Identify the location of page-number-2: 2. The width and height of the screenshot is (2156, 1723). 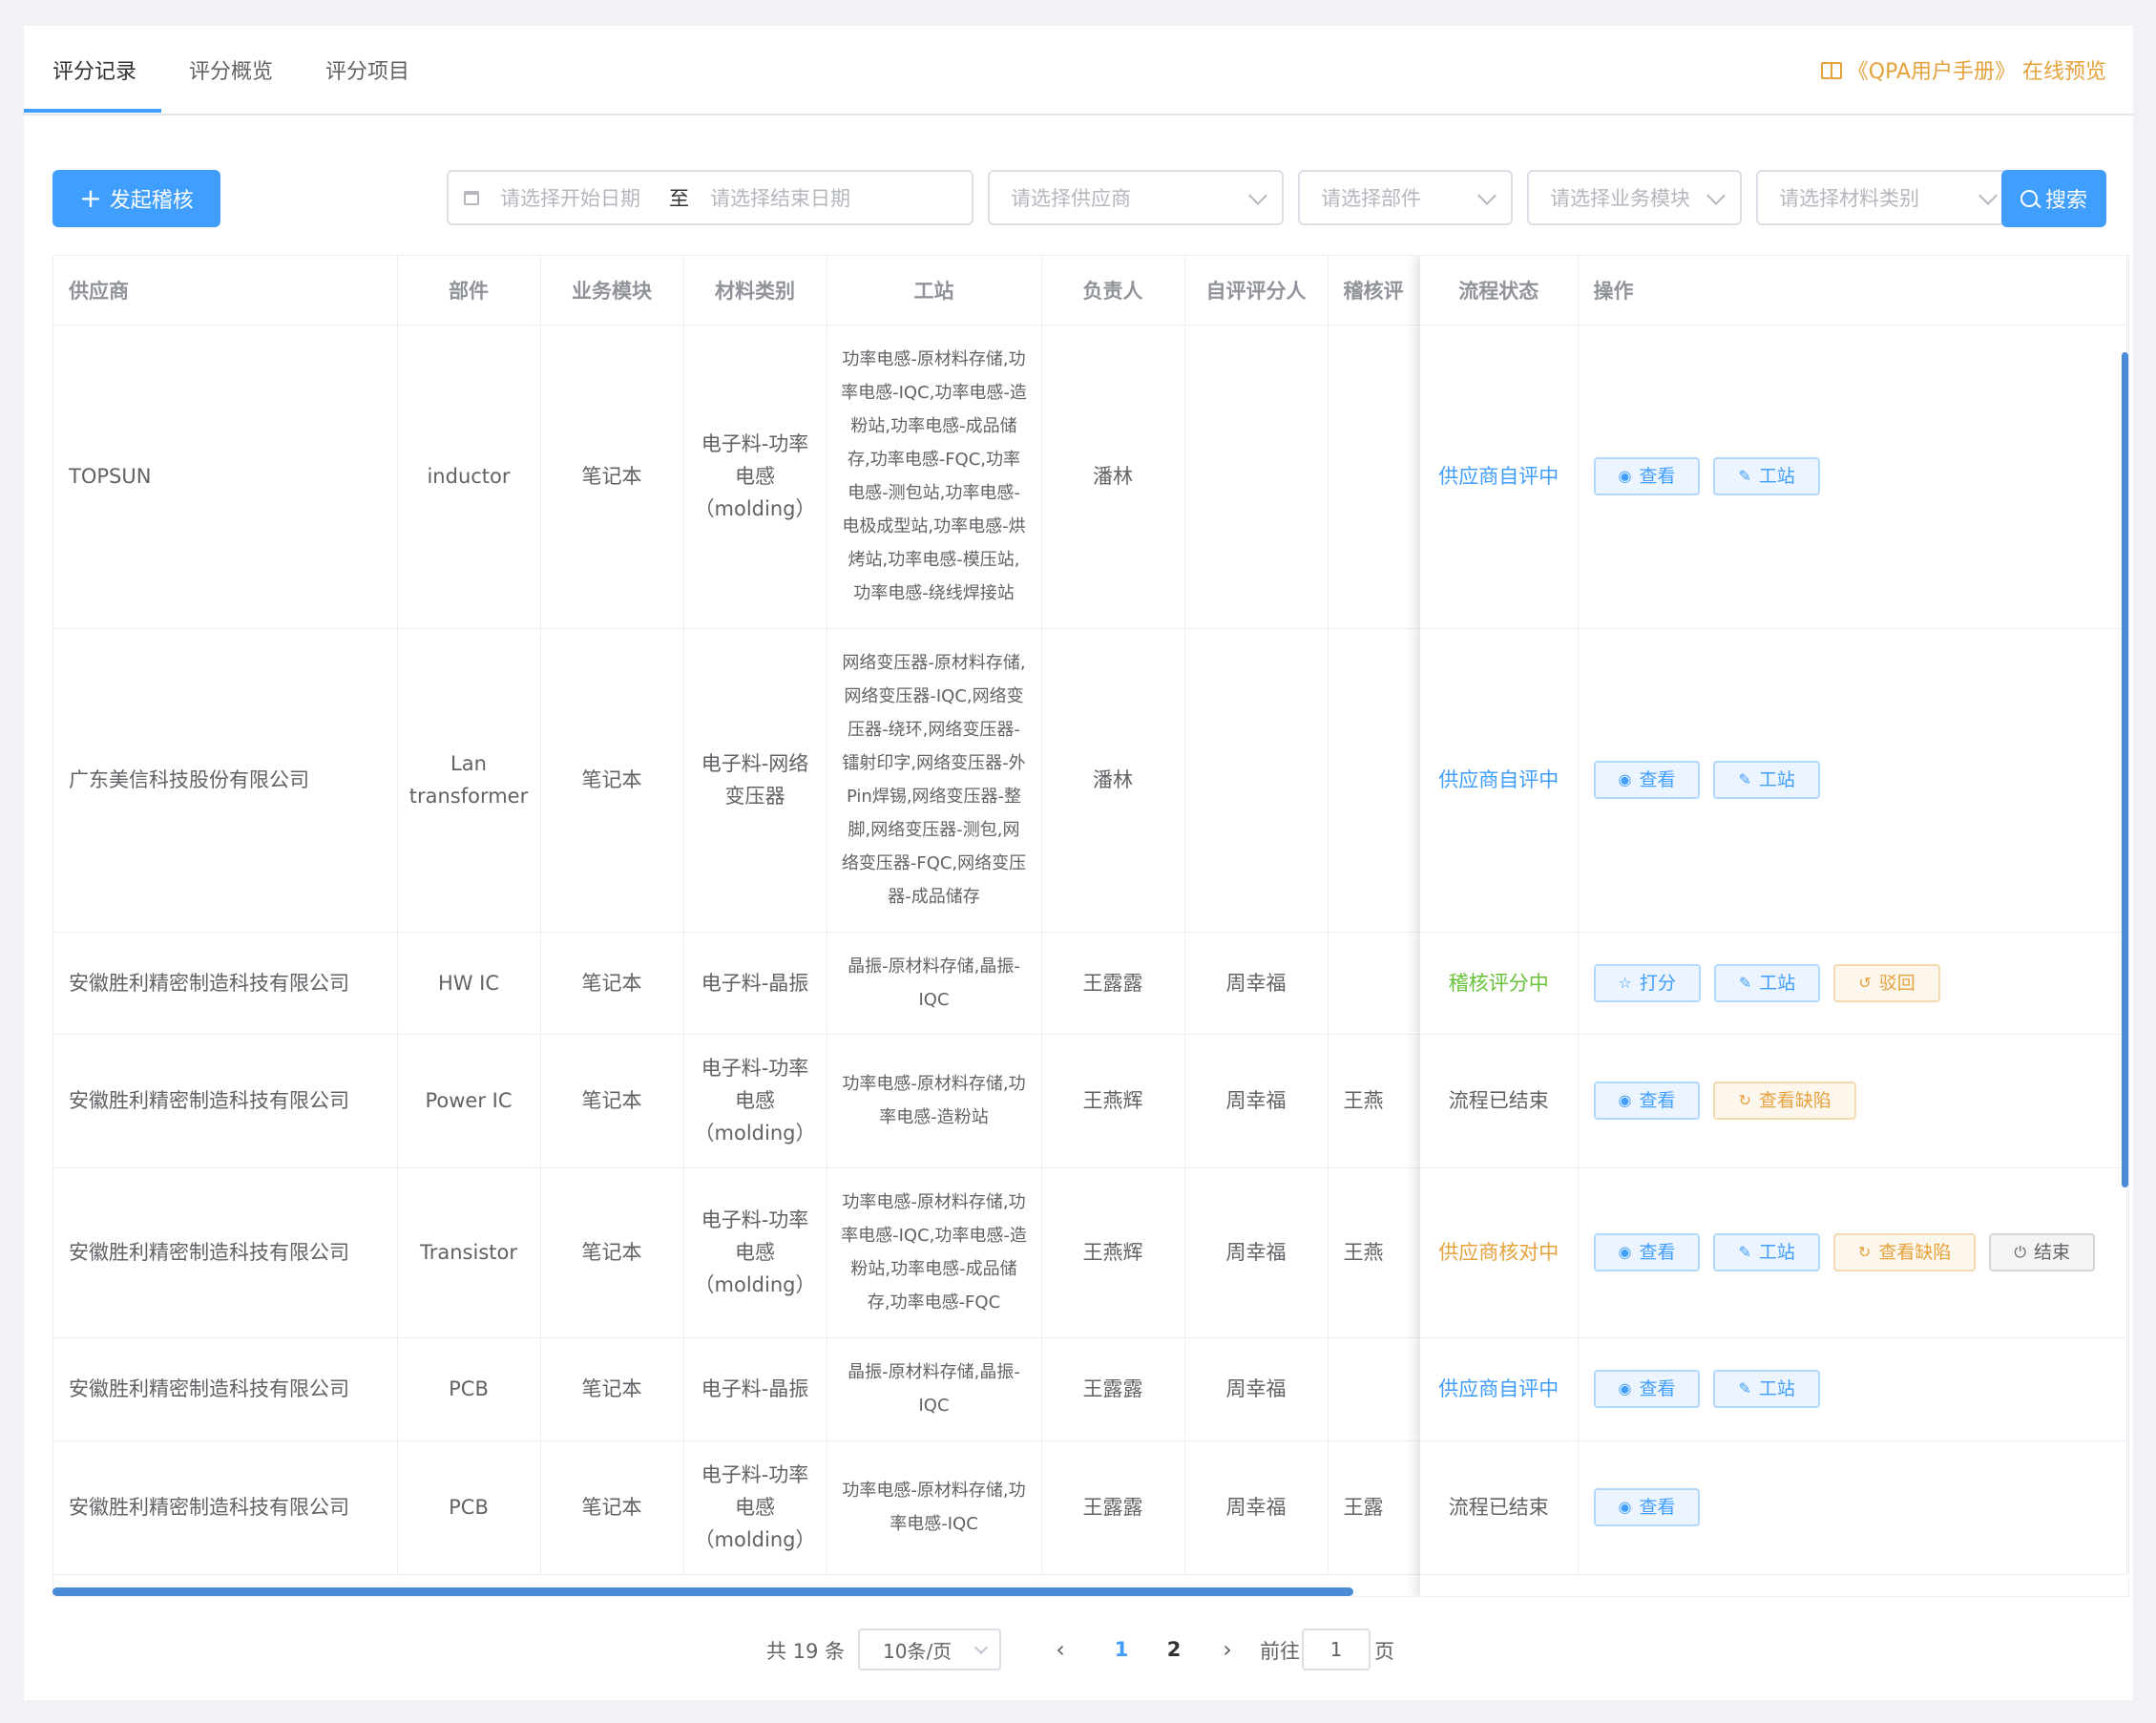
(1174, 1649).